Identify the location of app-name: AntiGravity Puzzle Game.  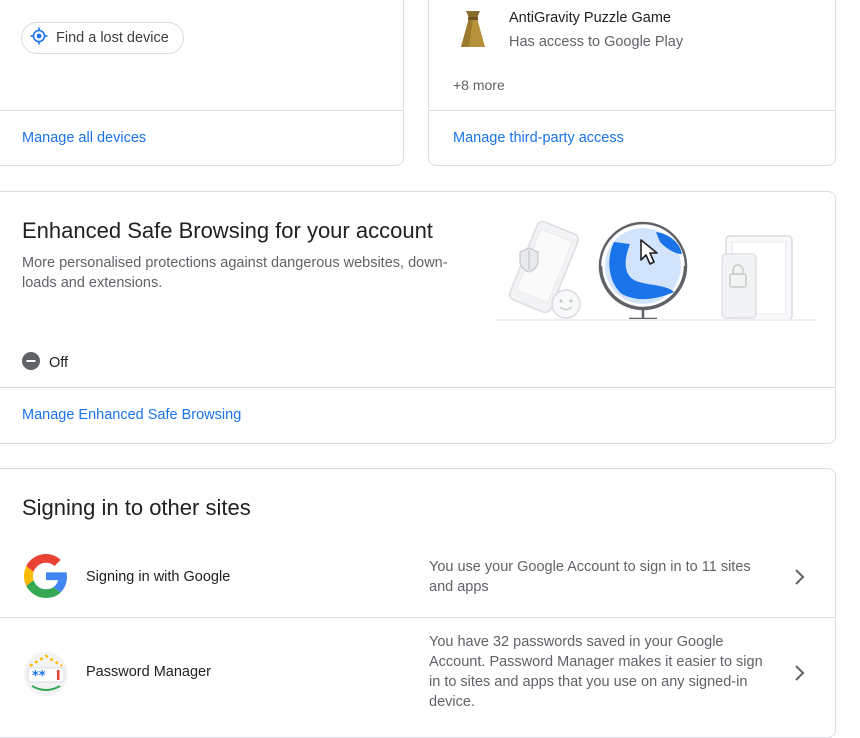
(590, 18).